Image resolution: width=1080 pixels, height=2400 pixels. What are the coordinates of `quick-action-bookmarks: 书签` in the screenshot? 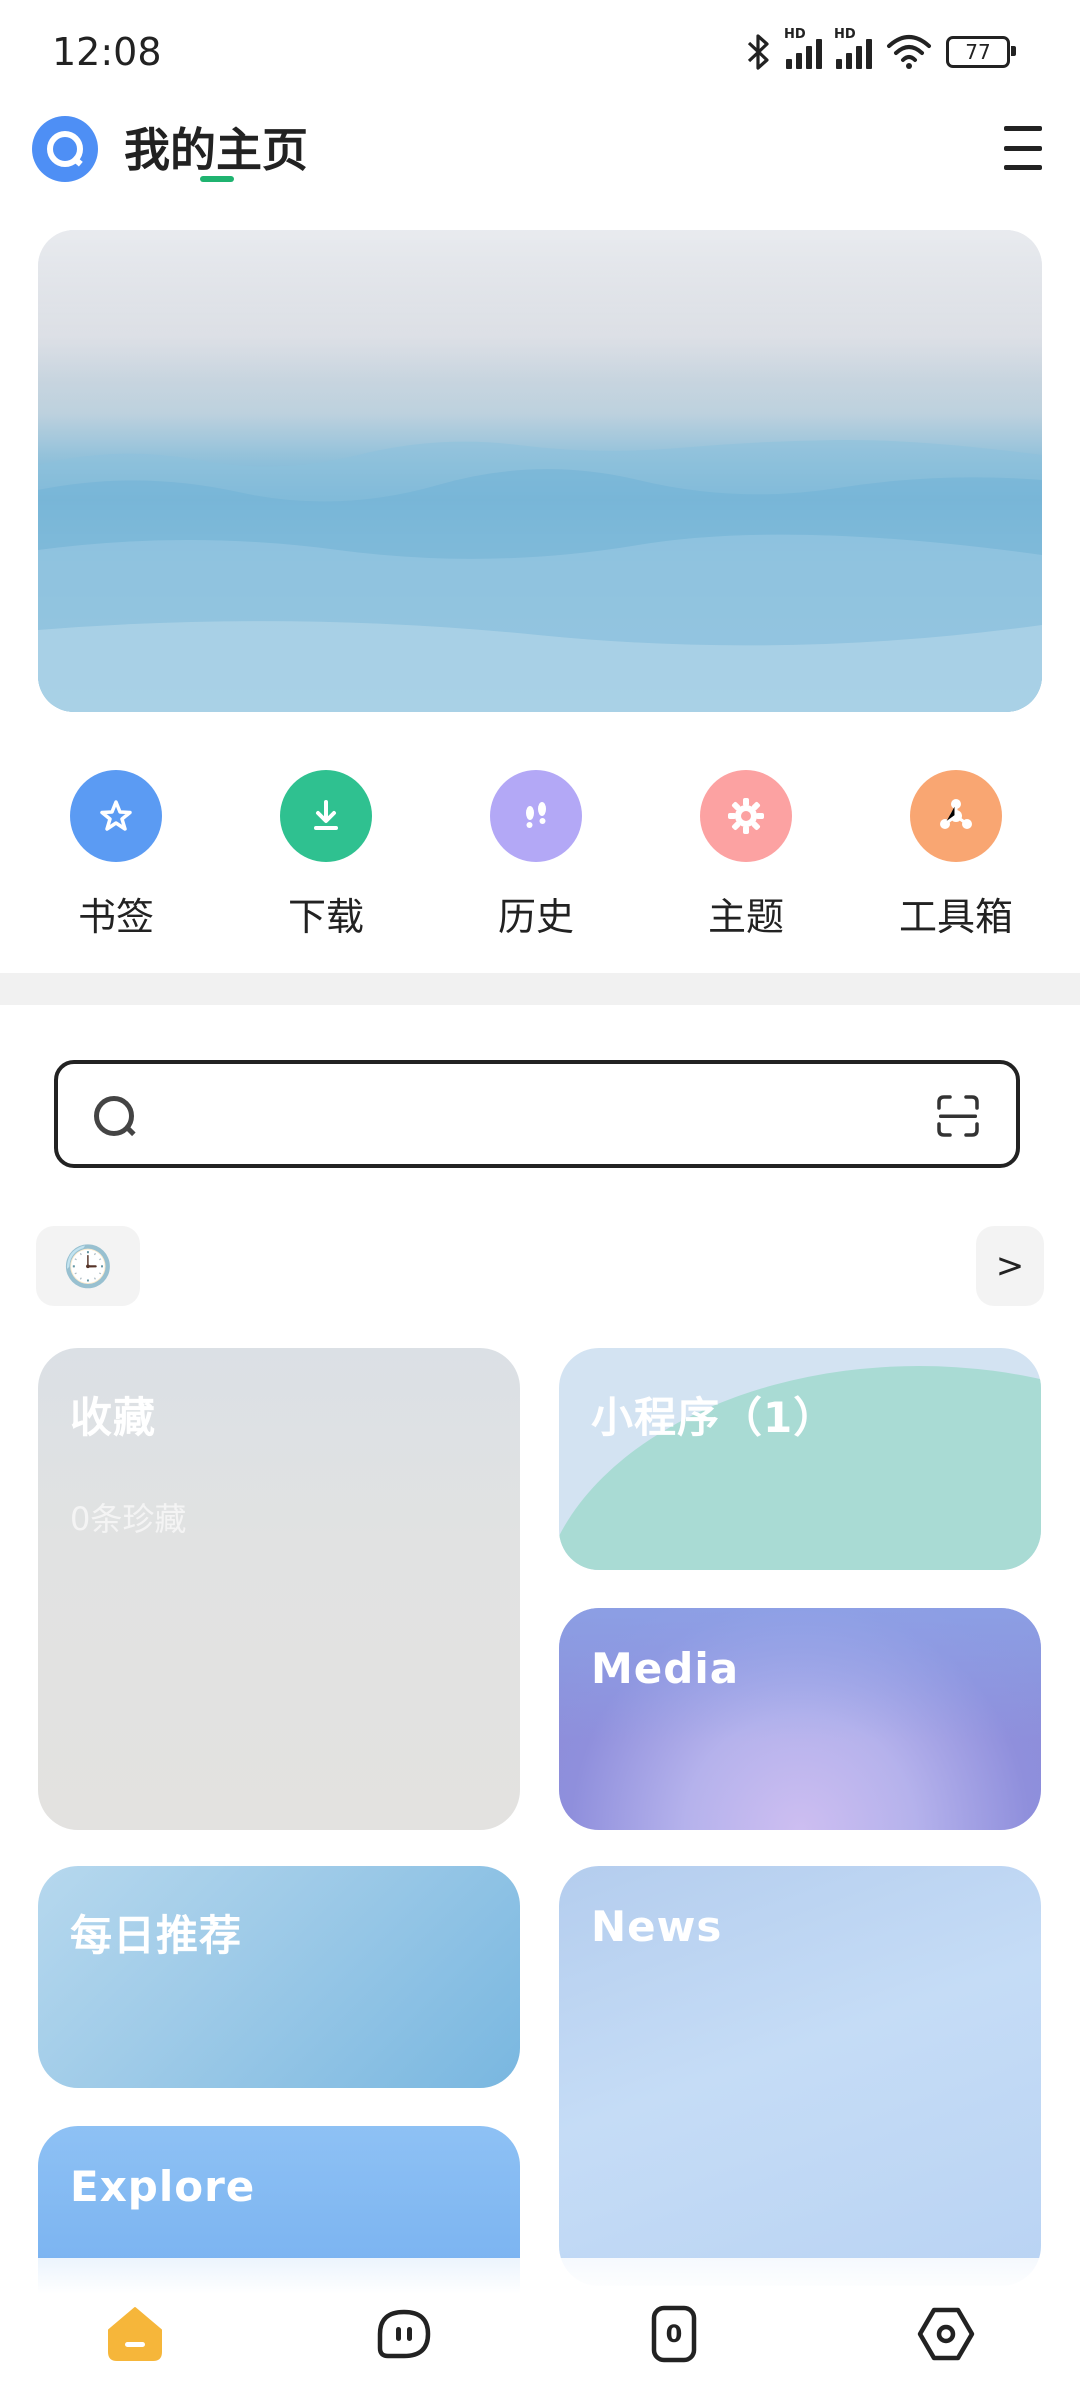 It's located at (116, 855).